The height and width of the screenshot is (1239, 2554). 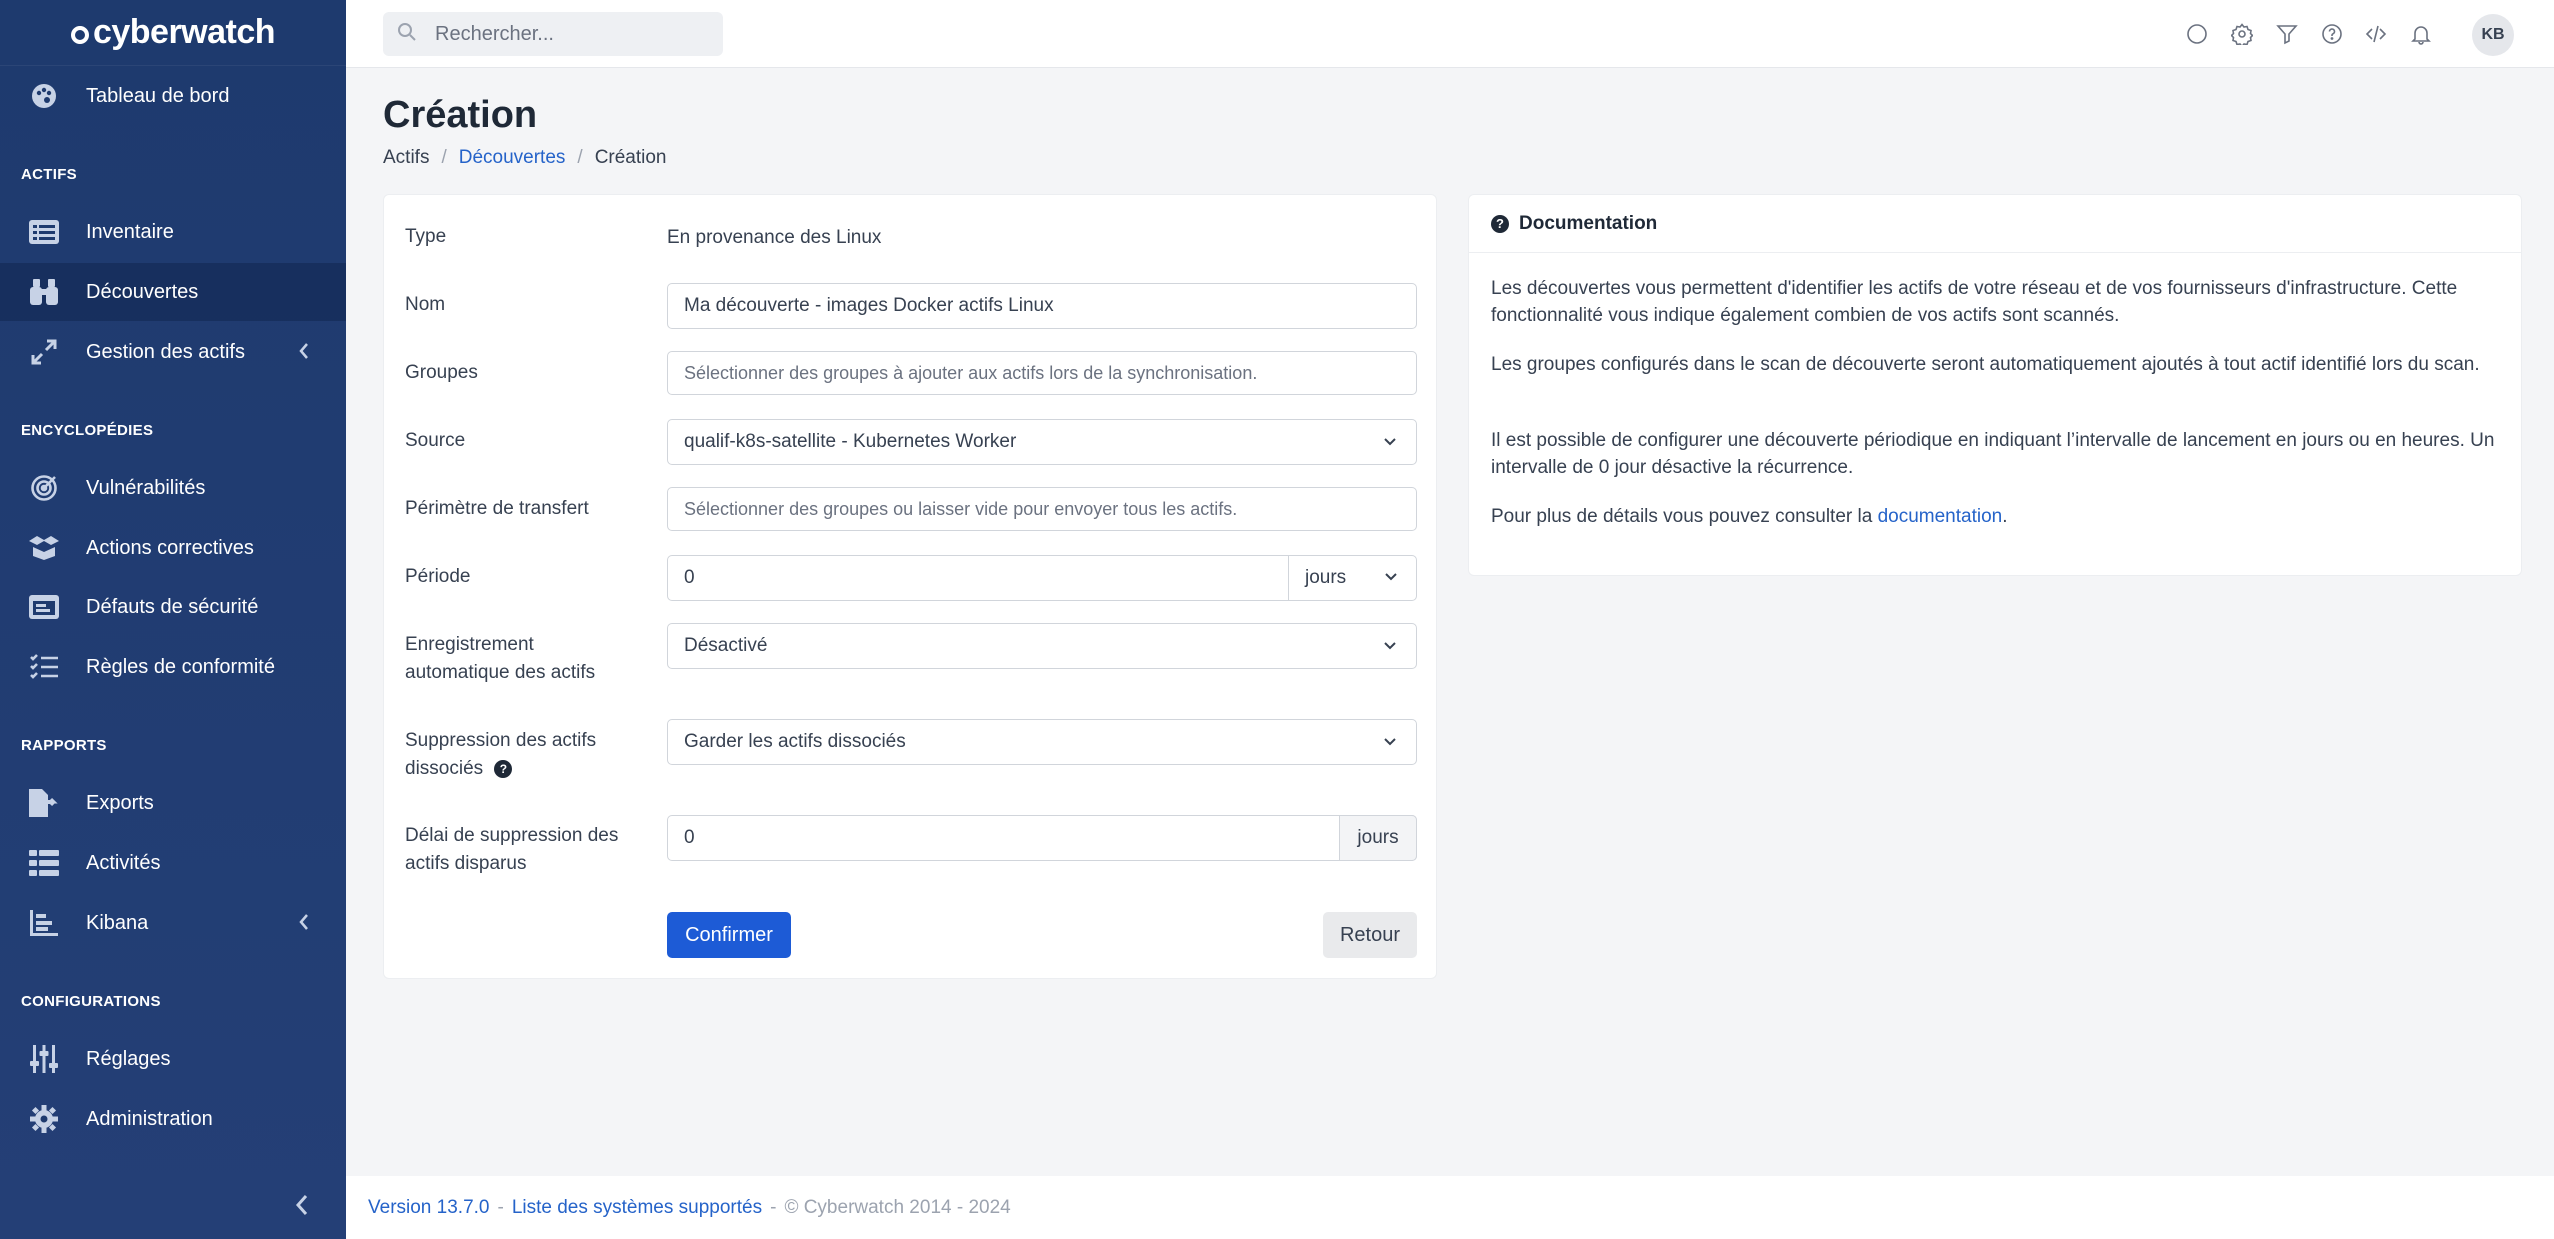 What do you see at coordinates (173, 863) in the screenshot?
I see `sidebar-item-activites: Activités` at bounding box center [173, 863].